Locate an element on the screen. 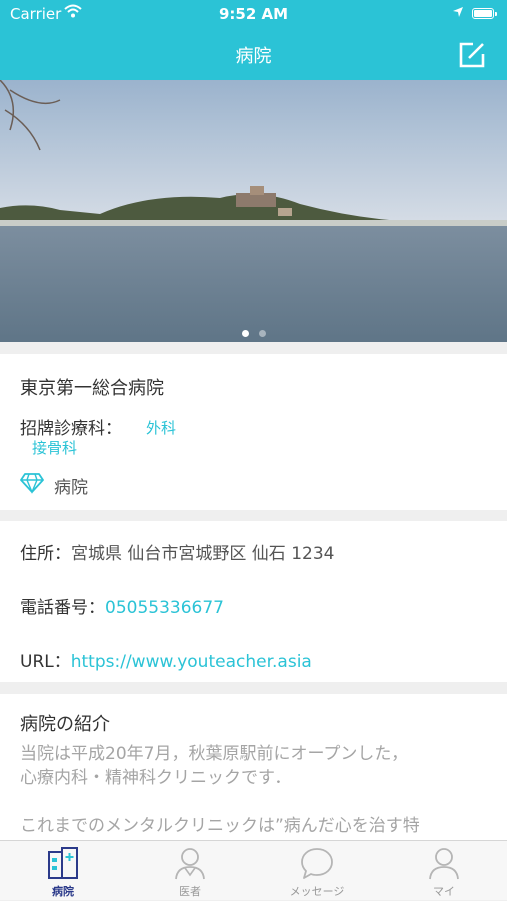 The width and height of the screenshot is (507, 901). address-value: 宮城県 仙台市宮城野区 仙石 1234 is located at coordinates (203, 554).